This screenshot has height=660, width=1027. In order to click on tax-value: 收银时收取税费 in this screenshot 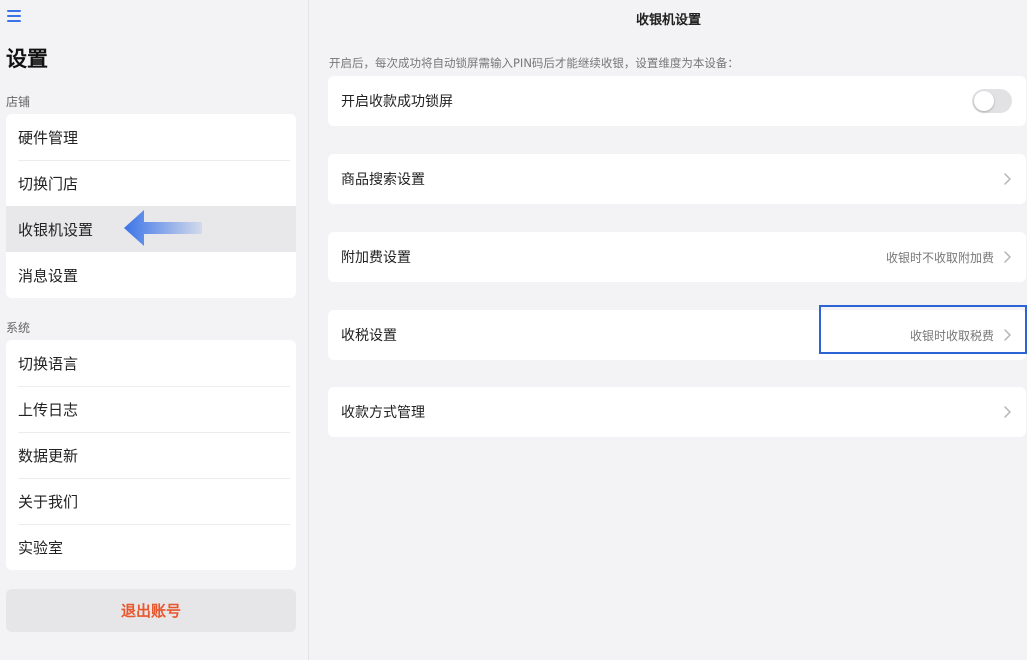, I will do `click(951, 335)`.